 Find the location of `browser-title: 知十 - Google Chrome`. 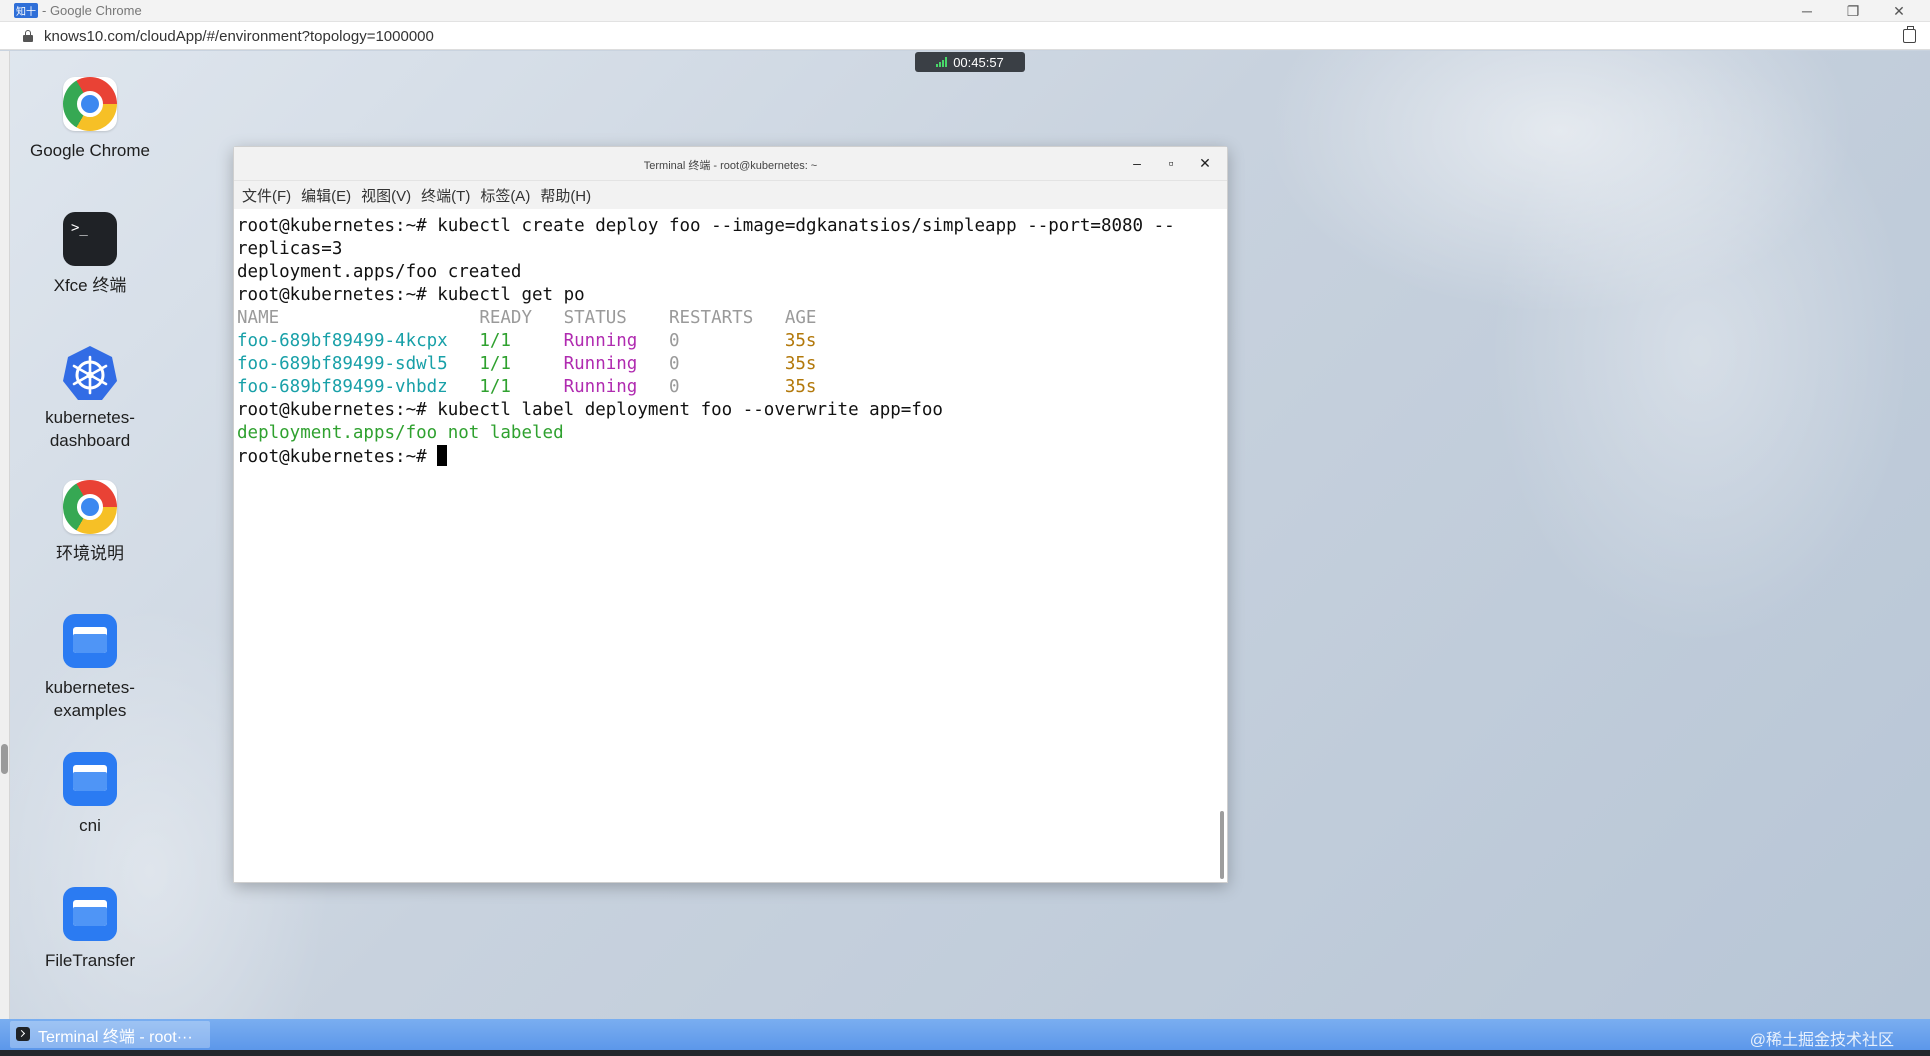

browser-title: 知十 - Google Chrome is located at coordinates (78, 10).